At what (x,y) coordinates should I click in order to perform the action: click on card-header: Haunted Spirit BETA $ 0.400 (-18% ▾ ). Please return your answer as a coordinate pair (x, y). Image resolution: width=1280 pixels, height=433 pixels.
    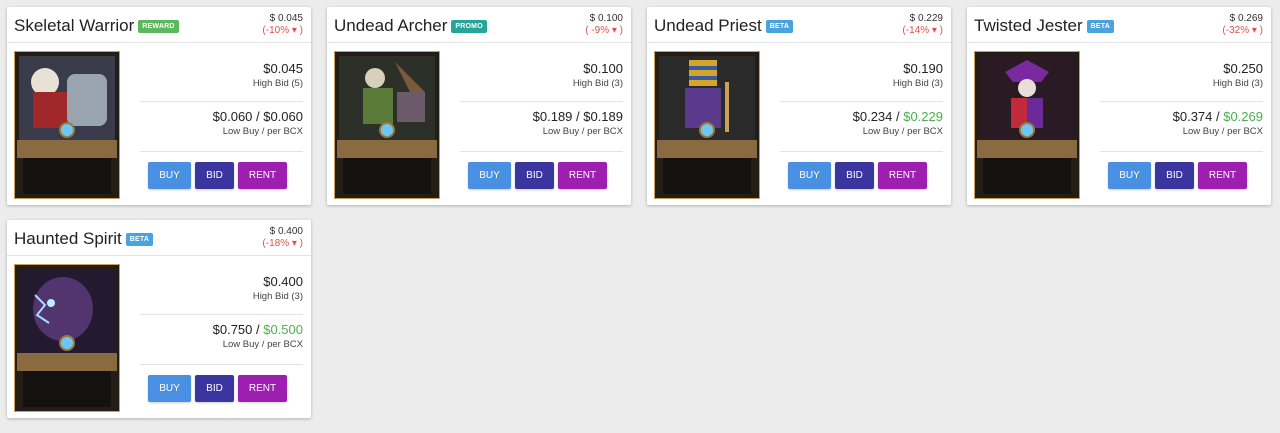
    Looking at the image, I should click on (159, 238).